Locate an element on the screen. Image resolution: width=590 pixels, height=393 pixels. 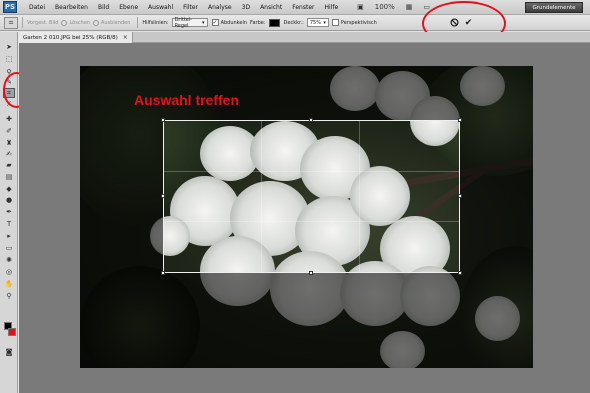
menu-item-3d: 3D is located at coordinates (246, 7).